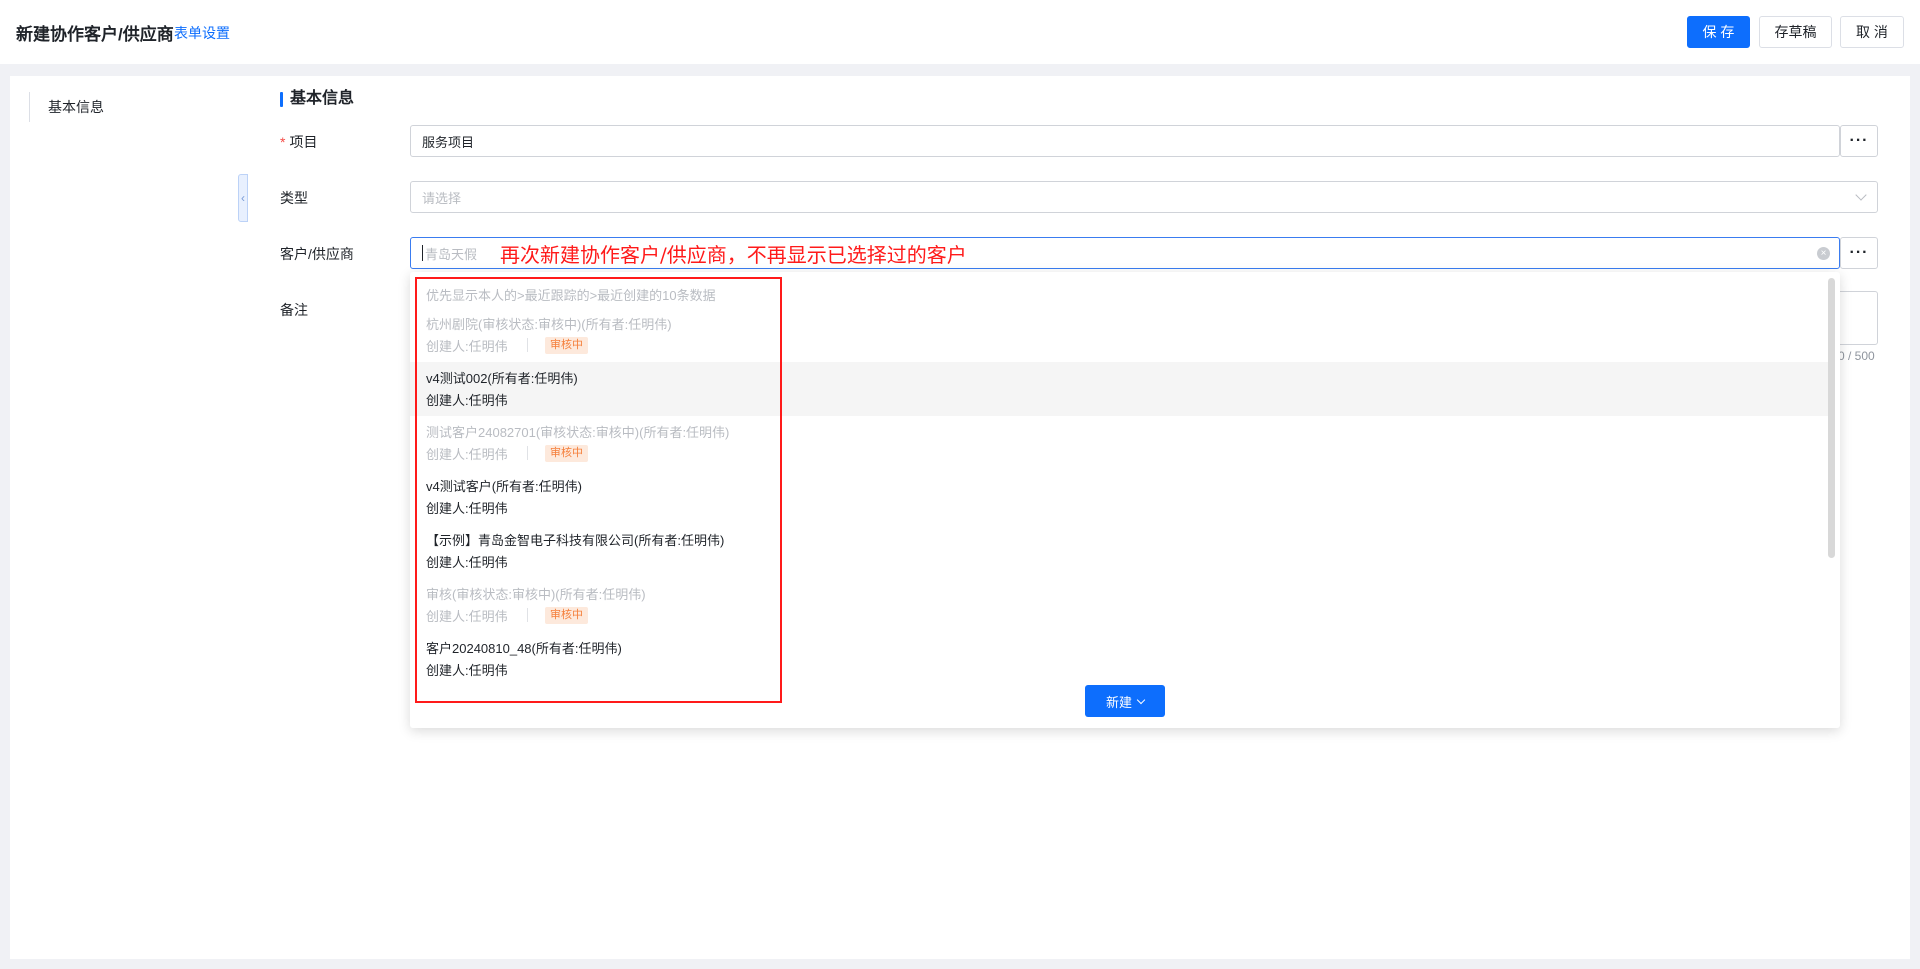 Image resolution: width=1920 pixels, height=969 pixels. What do you see at coordinates (502, 378) in the screenshot?
I see `option-name: v4测试002(所有者:任明伟)` at bounding box center [502, 378].